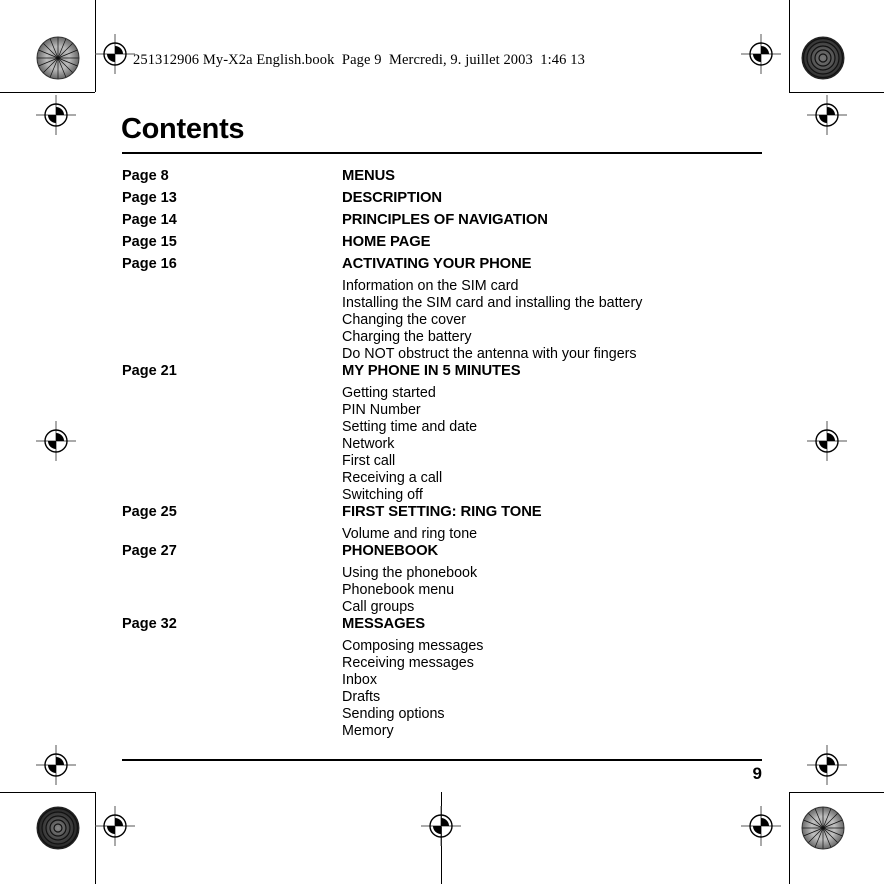  Describe the element at coordinates (47, 792) in the screenshot. I see `trim-line-bottom-left` at that location.